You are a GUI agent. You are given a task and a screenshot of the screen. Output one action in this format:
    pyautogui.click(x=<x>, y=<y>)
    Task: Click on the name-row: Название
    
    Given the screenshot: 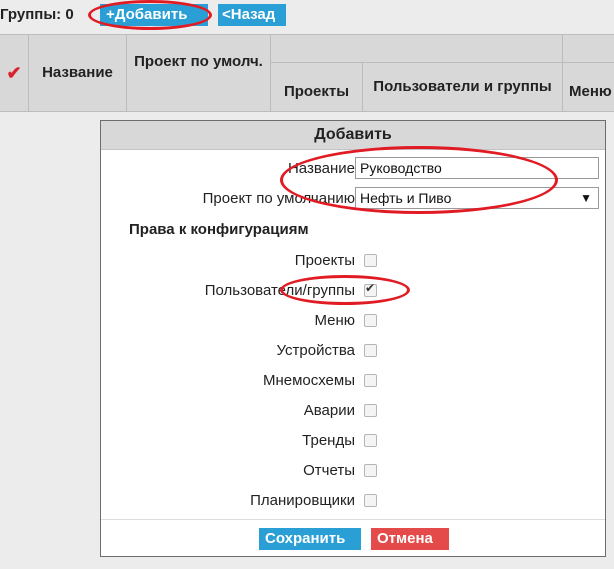 What is the action you would take?
    pyautogui.click(x=354, y=169)
    